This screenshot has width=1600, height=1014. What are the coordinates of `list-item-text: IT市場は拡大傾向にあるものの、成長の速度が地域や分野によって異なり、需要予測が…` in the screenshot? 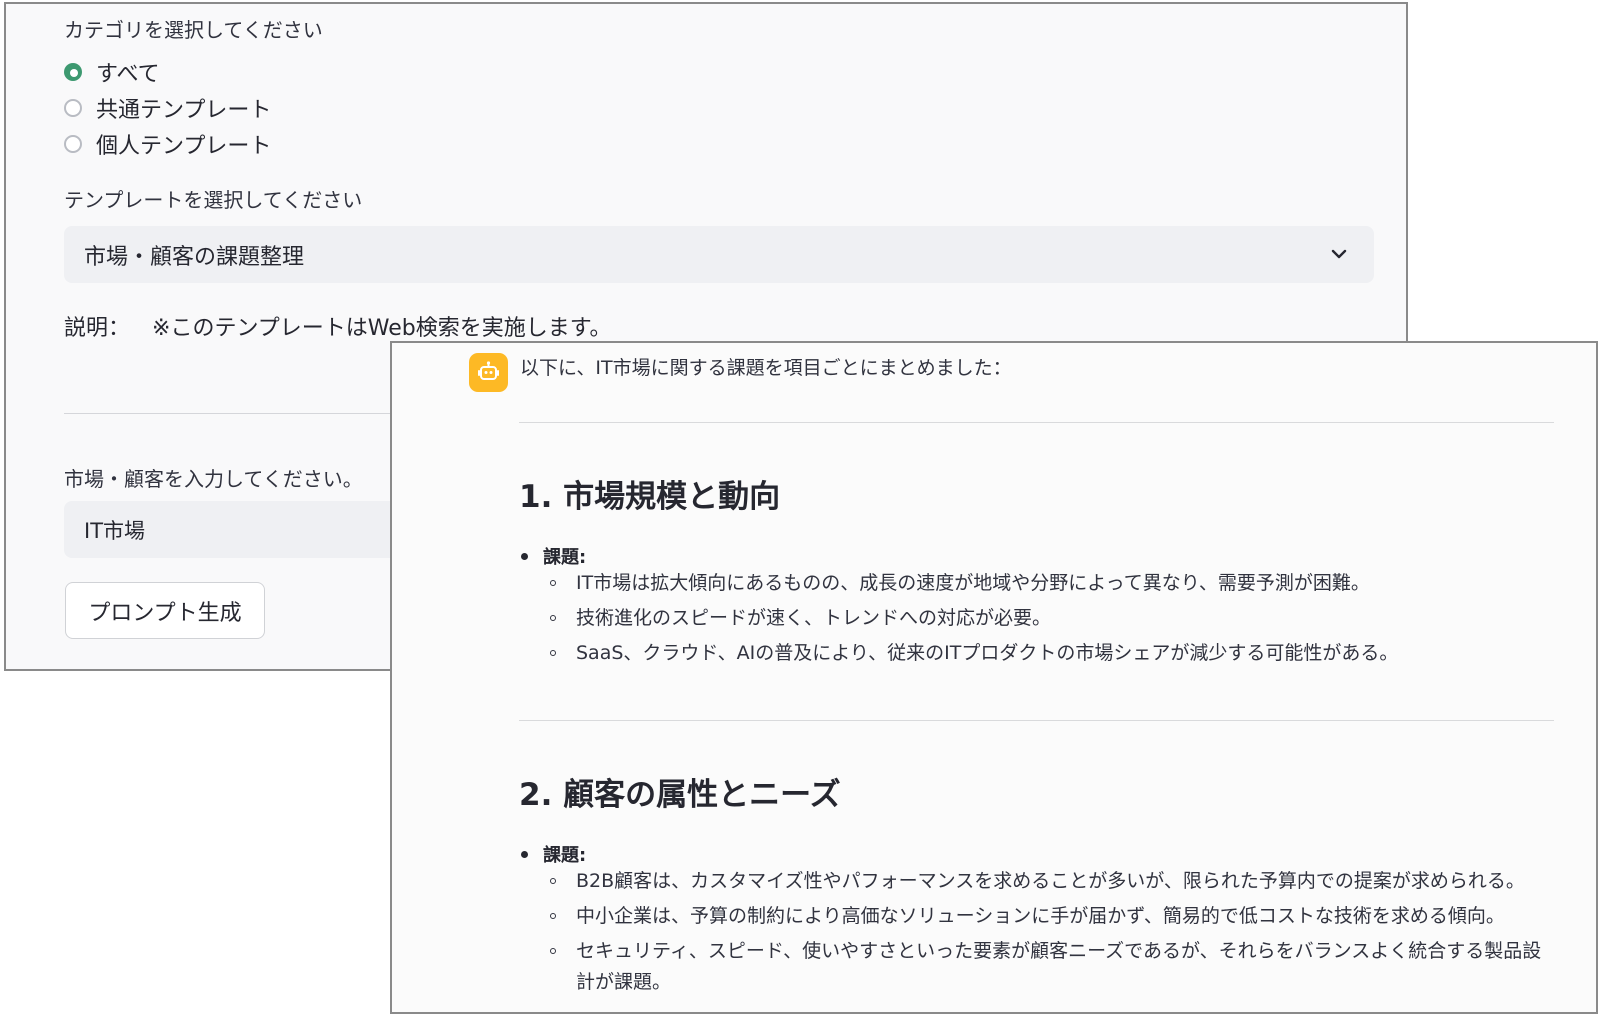 It's located at (973, 583).